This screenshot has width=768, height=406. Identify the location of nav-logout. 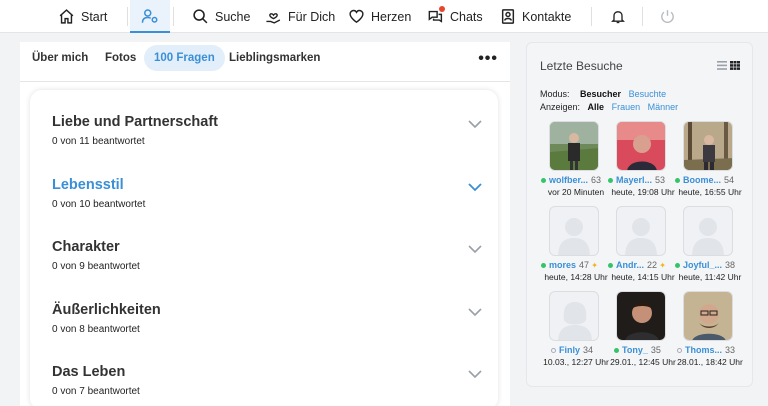
(667, 16).